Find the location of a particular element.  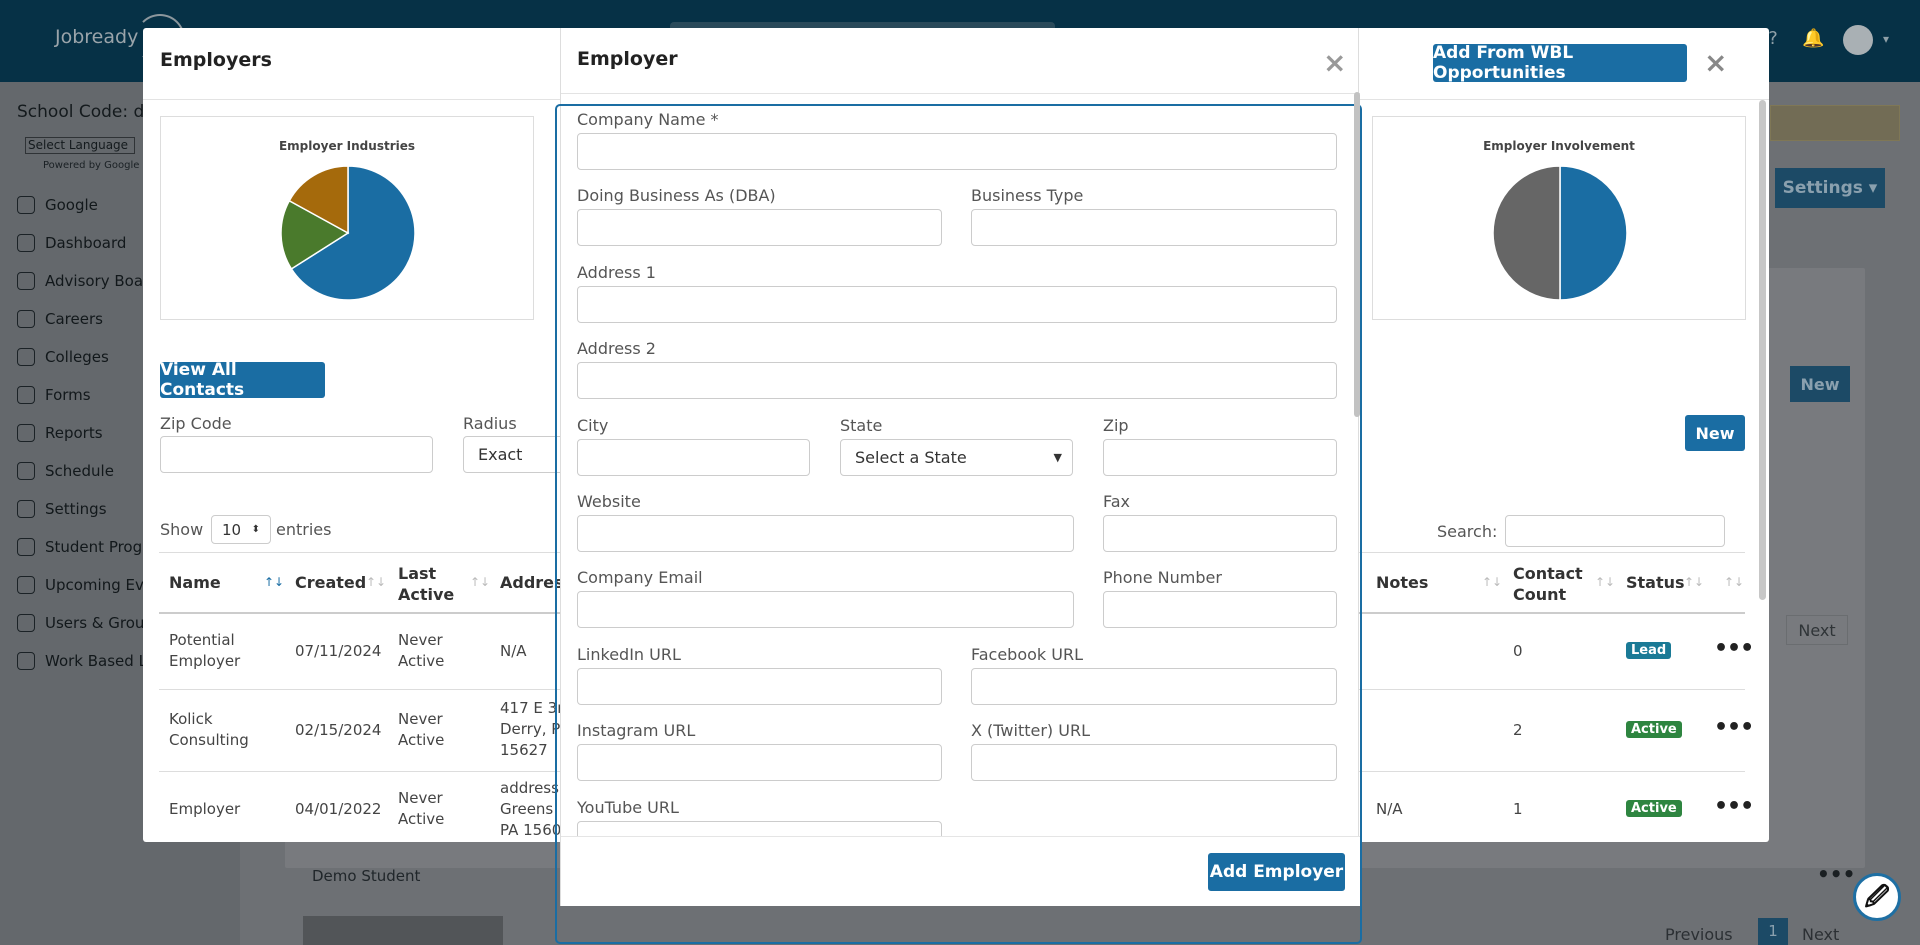

linkedin-input is located at coordinates (759, 686).